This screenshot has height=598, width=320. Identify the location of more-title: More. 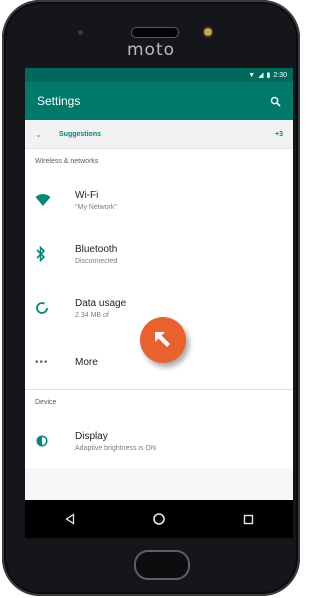
(86, 362).